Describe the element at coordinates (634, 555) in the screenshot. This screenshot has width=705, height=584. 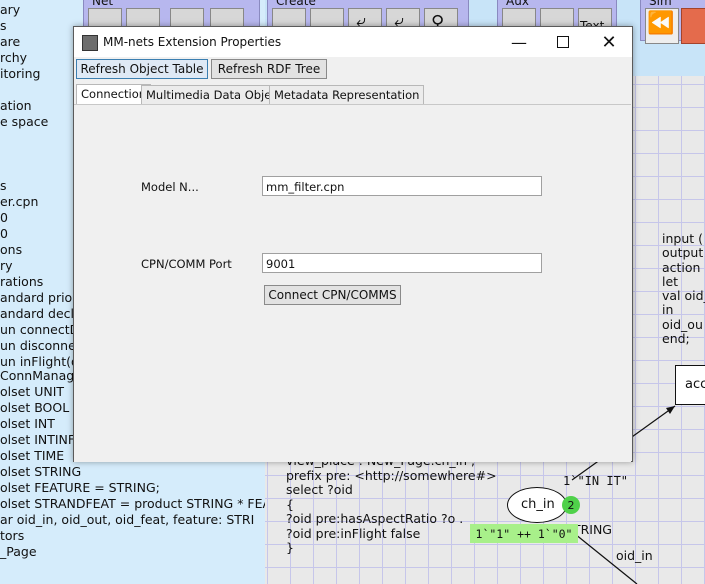
I see `arc-label-out: oid_in` at that location.